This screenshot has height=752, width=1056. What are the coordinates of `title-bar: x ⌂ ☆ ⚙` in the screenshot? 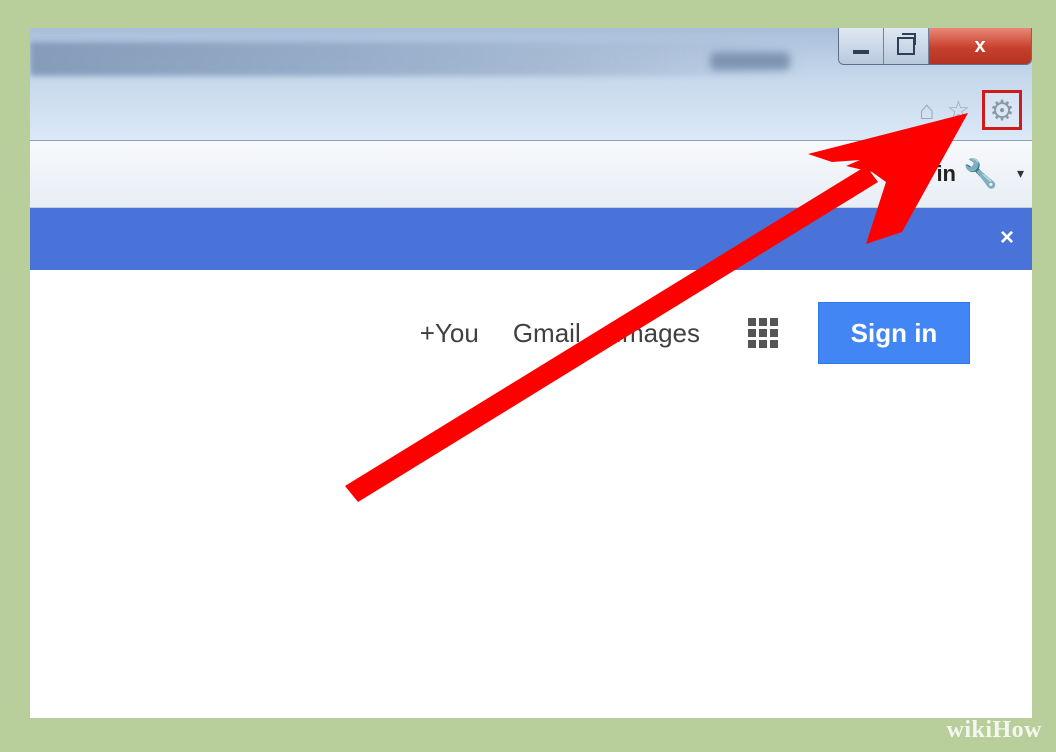 It's located at (531, 84).